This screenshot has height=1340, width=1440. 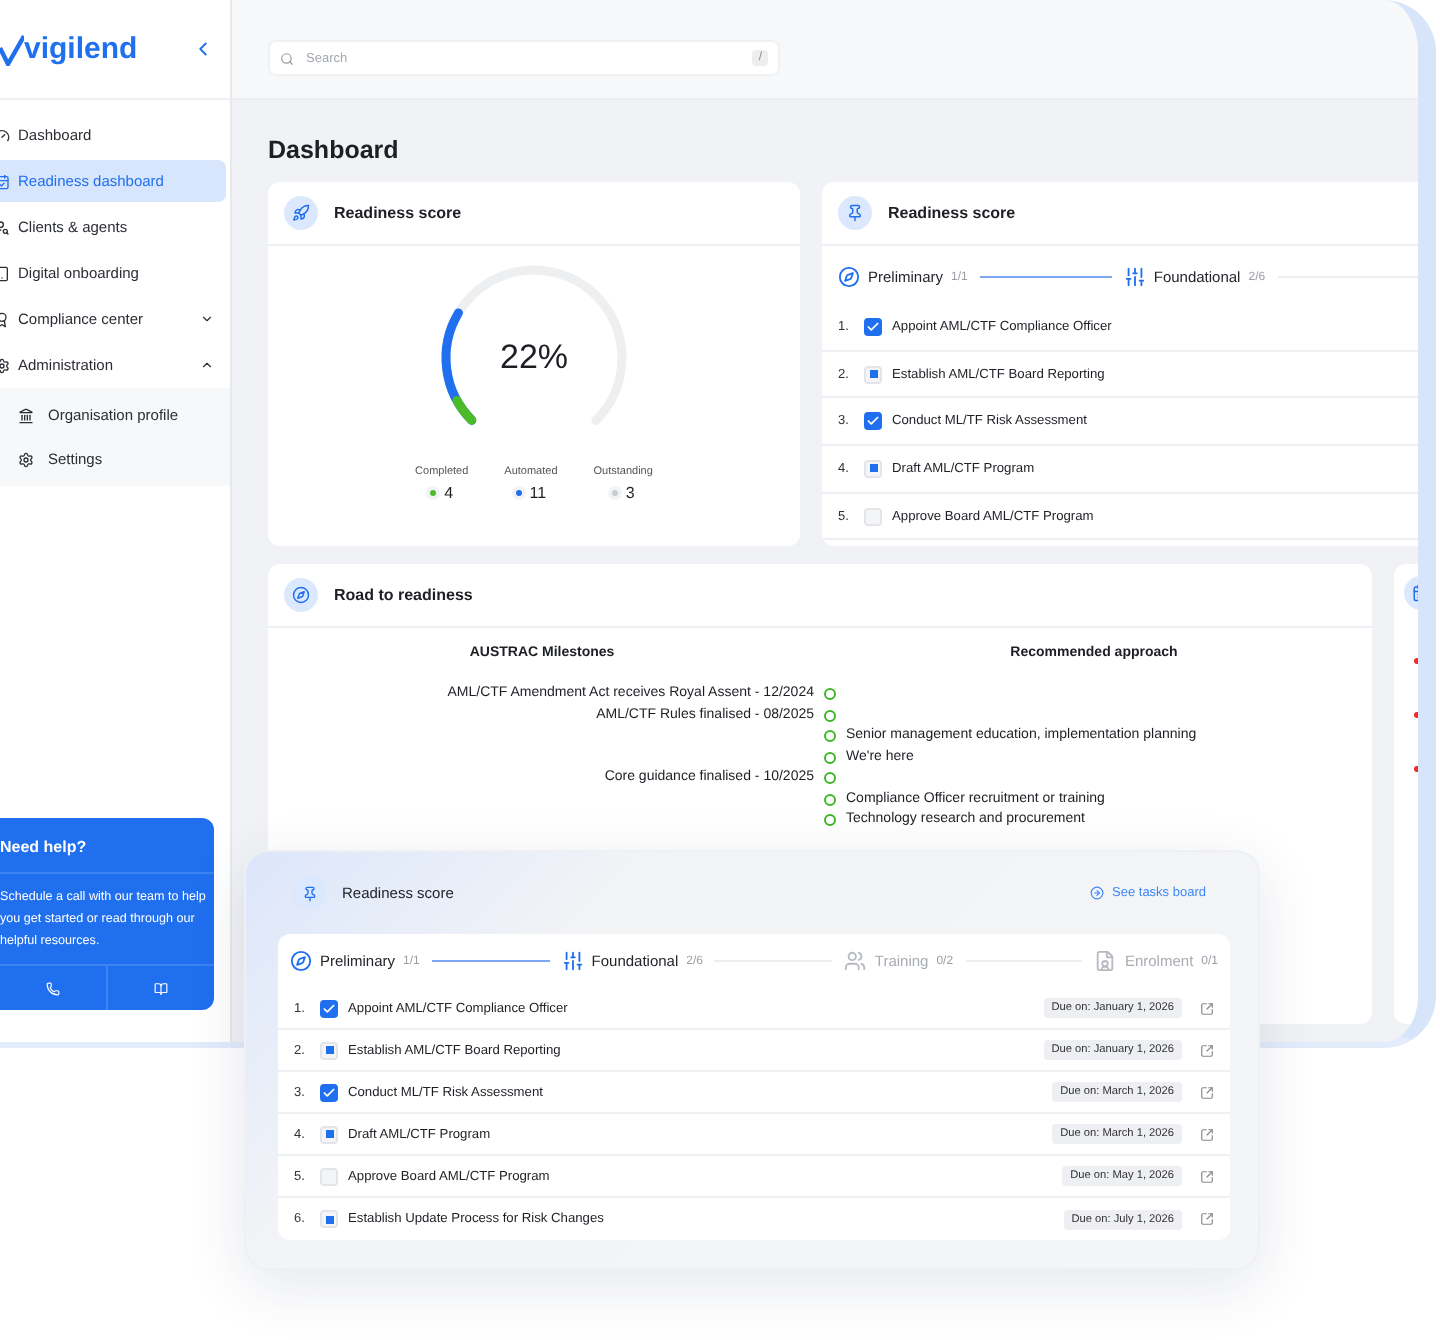 What do you see at coordinates (207, 319) in the screenshot?
I see `chevron-down-icon` at bounding box center [207, 319].